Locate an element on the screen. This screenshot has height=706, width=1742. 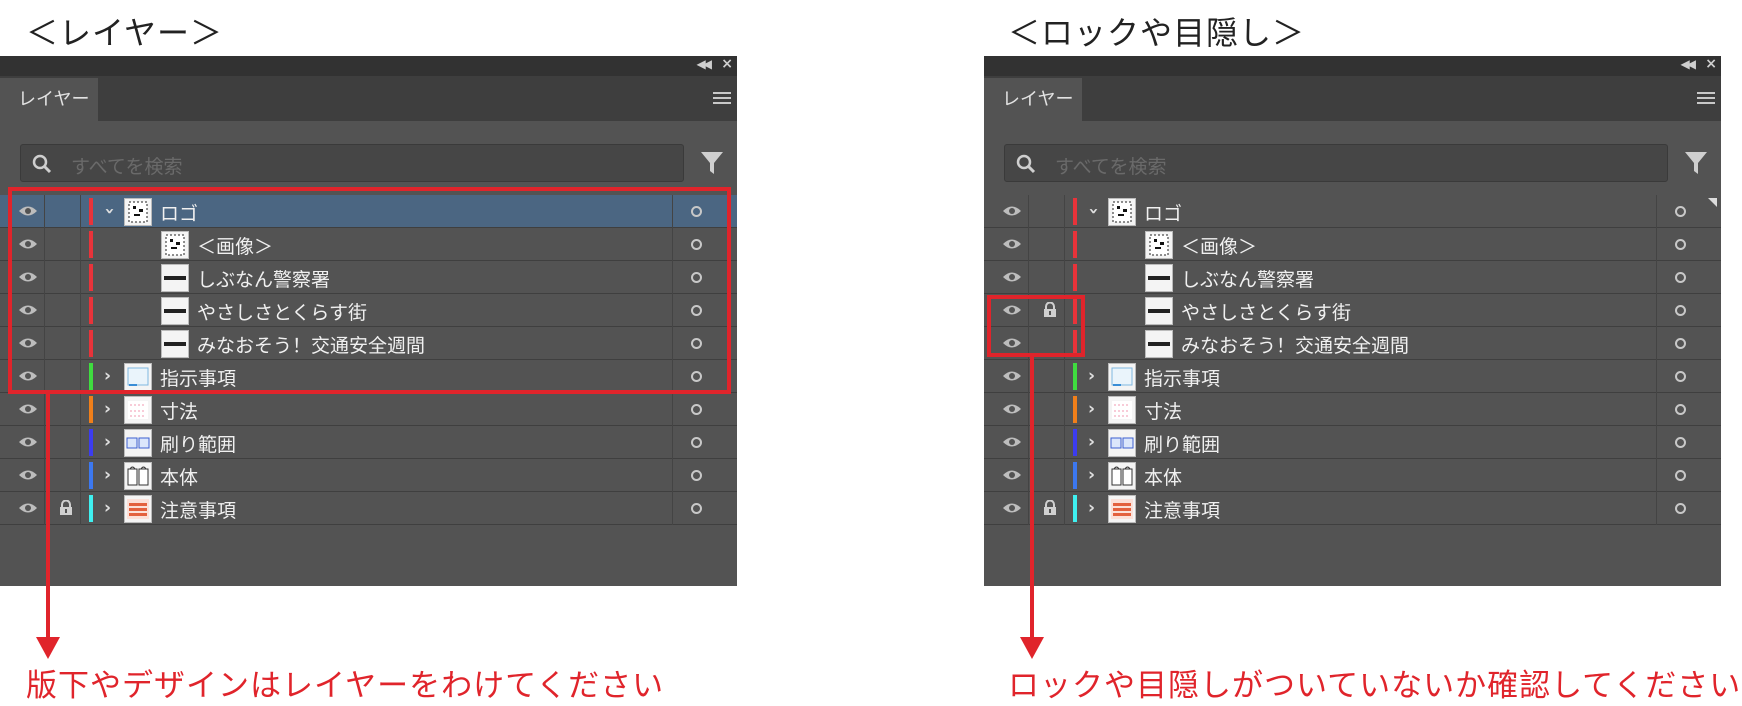
annotation-line-left is located at coordinates (48, 516).